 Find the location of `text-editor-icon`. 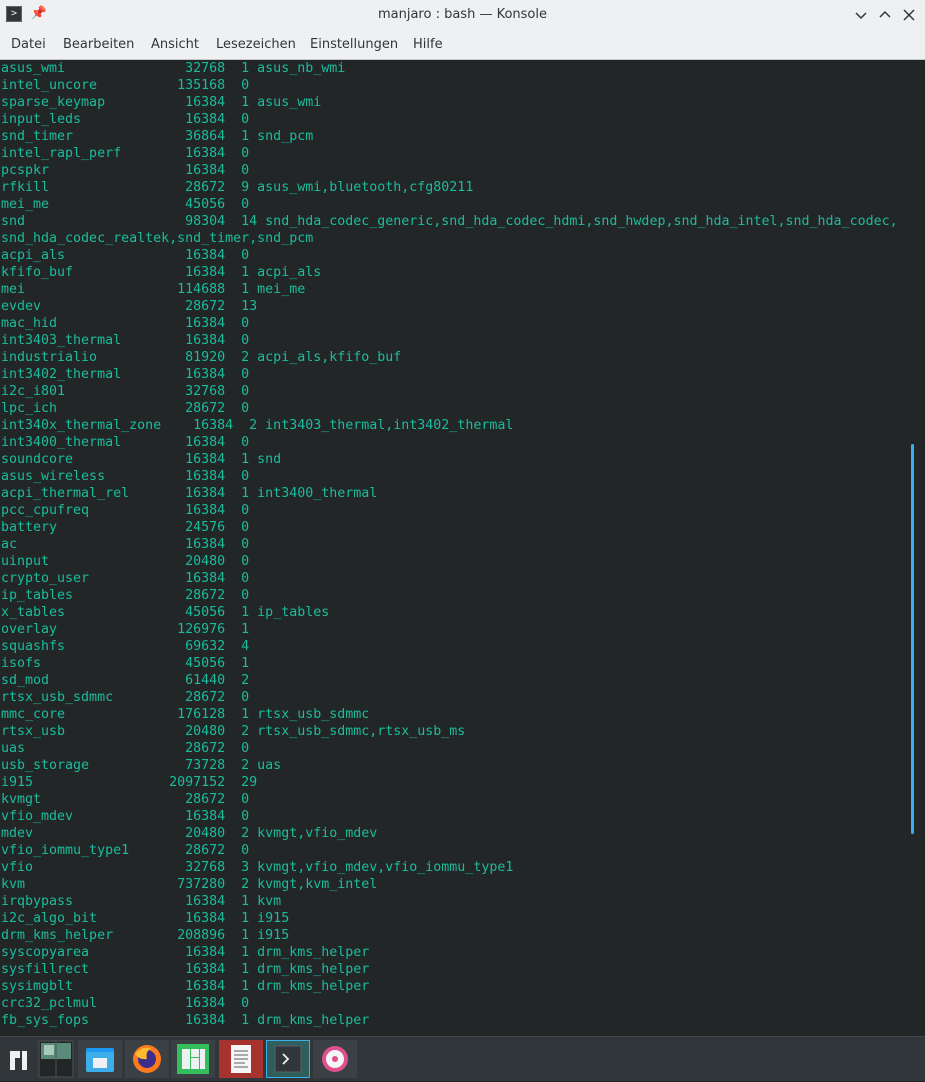

text-editor-icon is located at coordinates (241, 1059).